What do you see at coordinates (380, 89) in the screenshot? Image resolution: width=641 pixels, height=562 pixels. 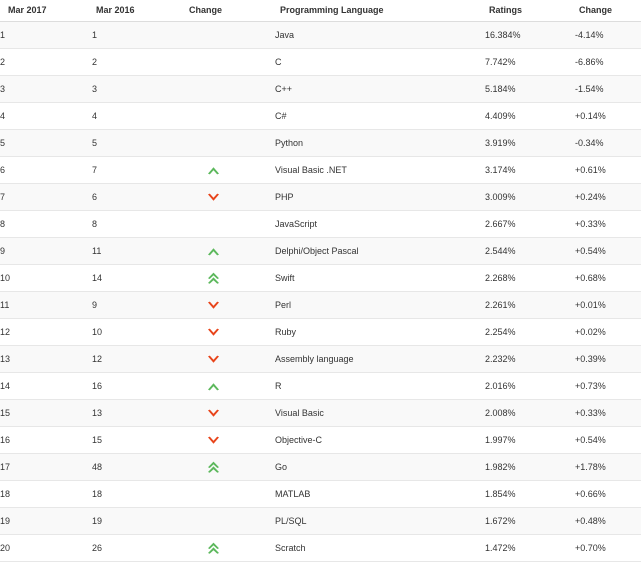 I see `cell-programming-language: C++` at bounding box center [380, 89].